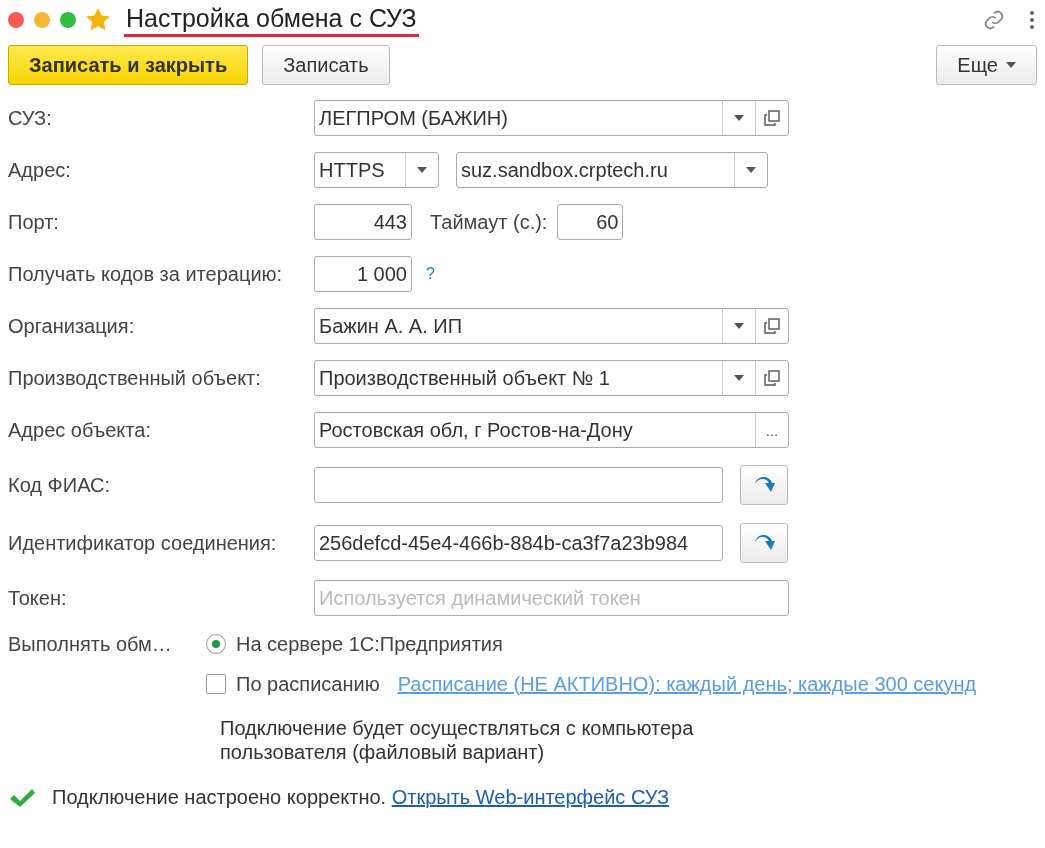  I want to click on help-link: ?, so click(430, 274).